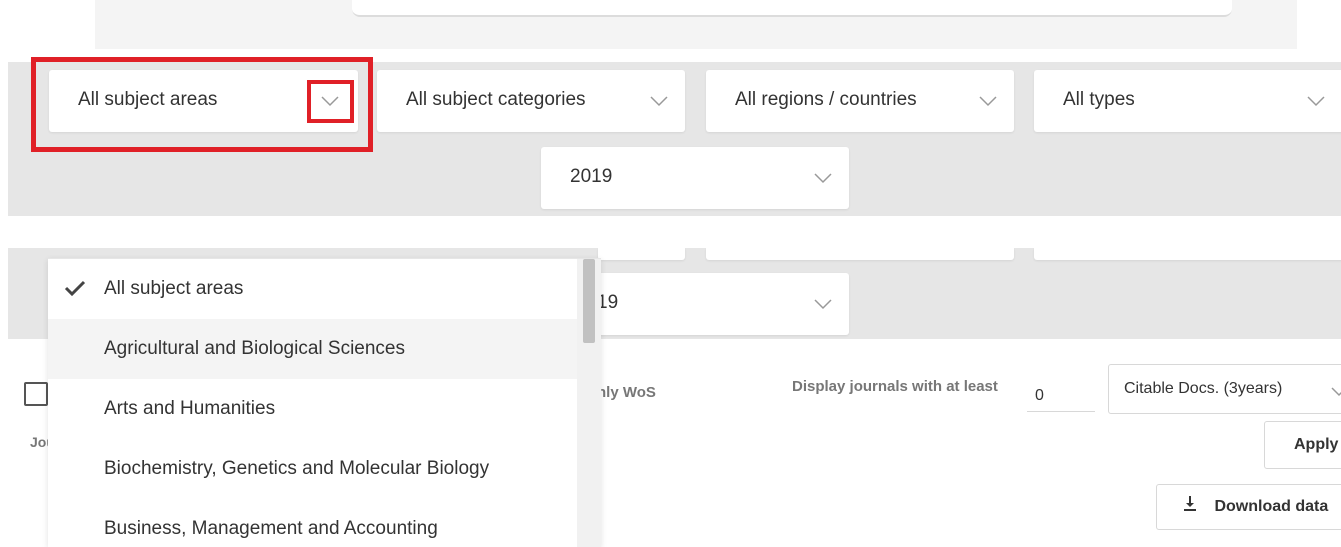 This screenshot has height=547, width=1341. Describe the element at coordinates (696, 24) in the screenshot. I see `search-strip` at that location.